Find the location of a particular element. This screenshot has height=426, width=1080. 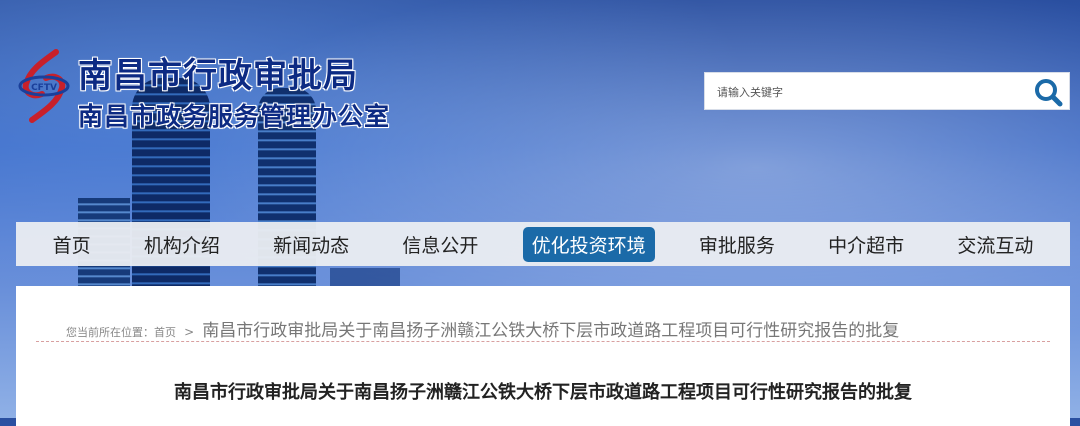

search-icon is located at coordinates (1048, 92).